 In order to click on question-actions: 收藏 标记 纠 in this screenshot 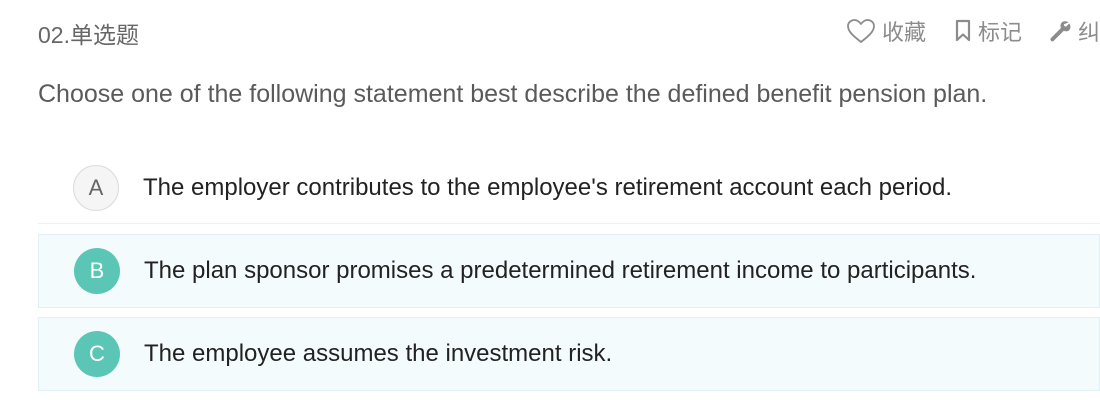, I will do `click(973, 31)`.